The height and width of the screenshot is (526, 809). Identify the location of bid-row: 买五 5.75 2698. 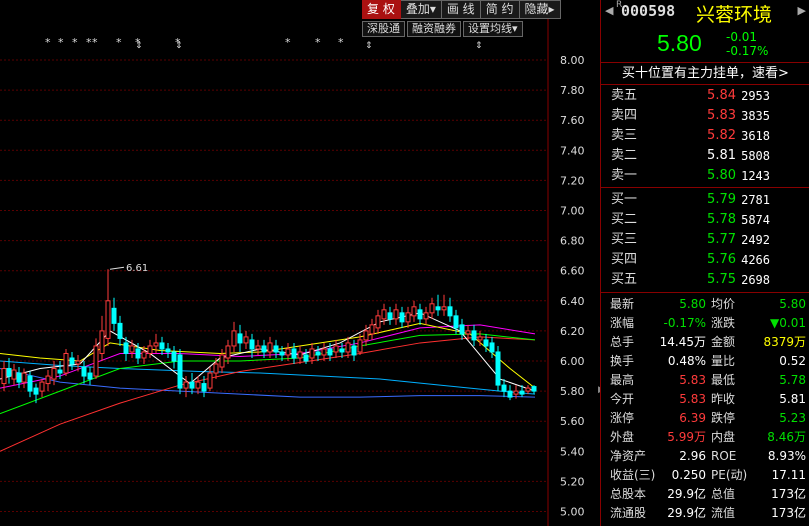
(705, 280).